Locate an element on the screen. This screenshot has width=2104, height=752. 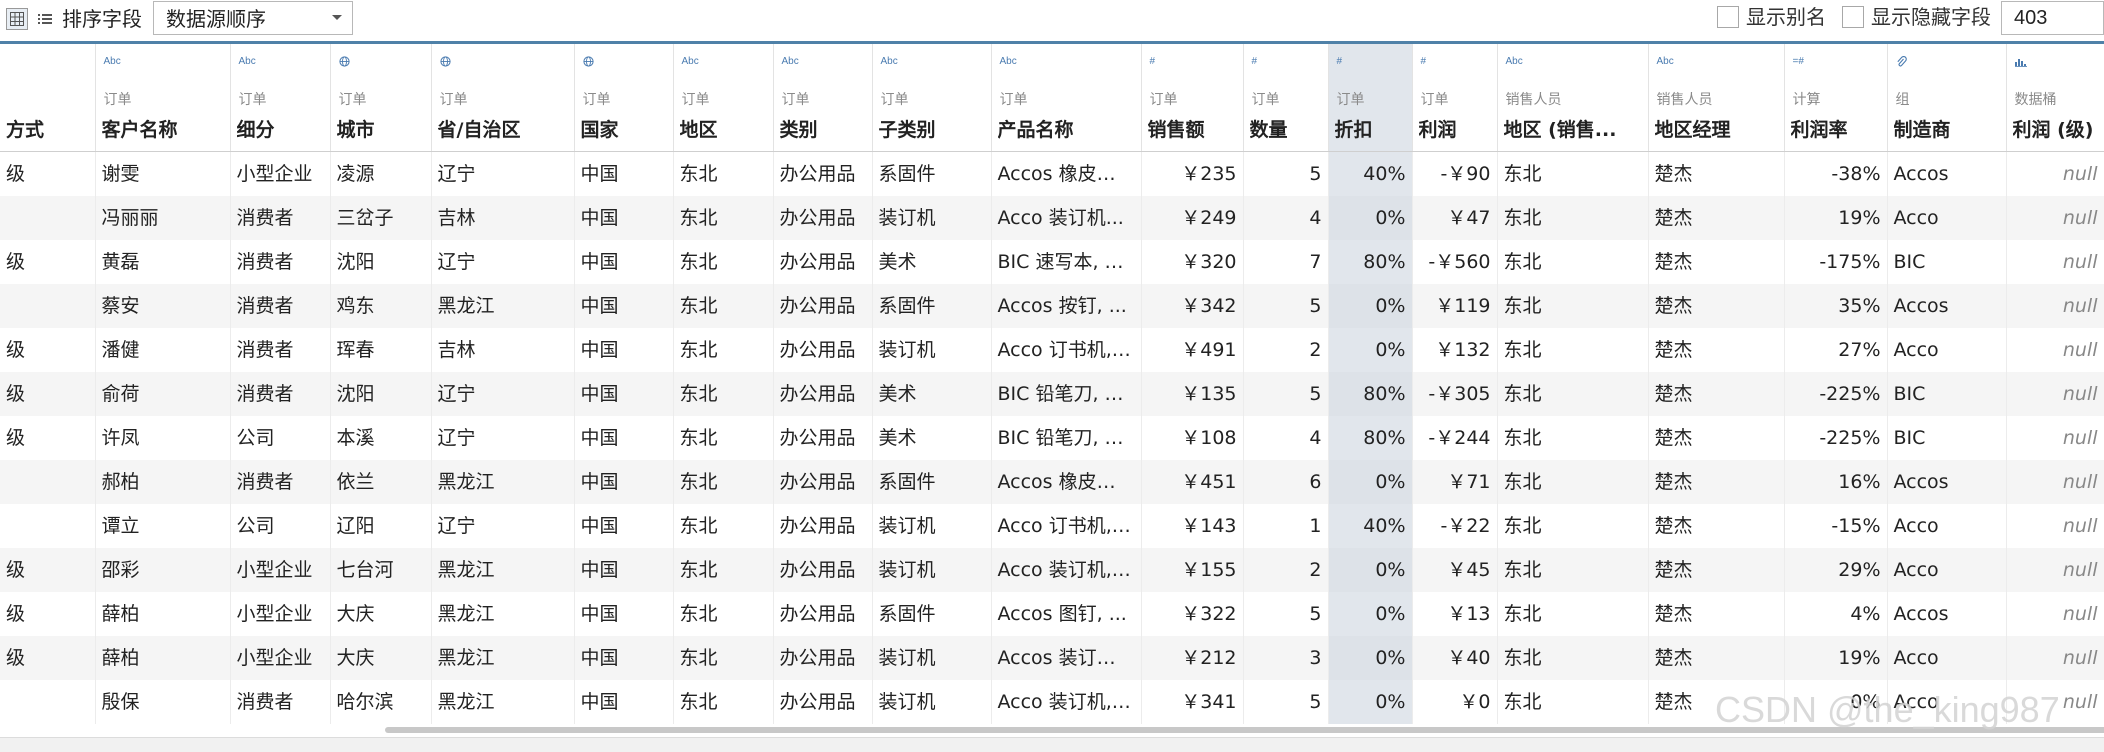
table-cell: 依兰 is located at coordinates (381, 482).